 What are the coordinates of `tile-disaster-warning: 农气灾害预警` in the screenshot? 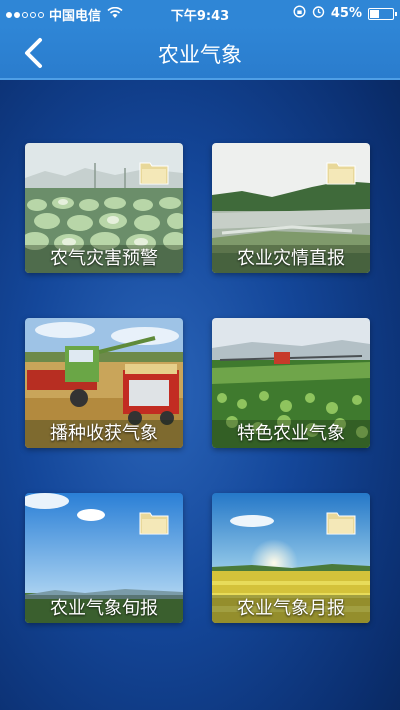 It's located at (104, 208).